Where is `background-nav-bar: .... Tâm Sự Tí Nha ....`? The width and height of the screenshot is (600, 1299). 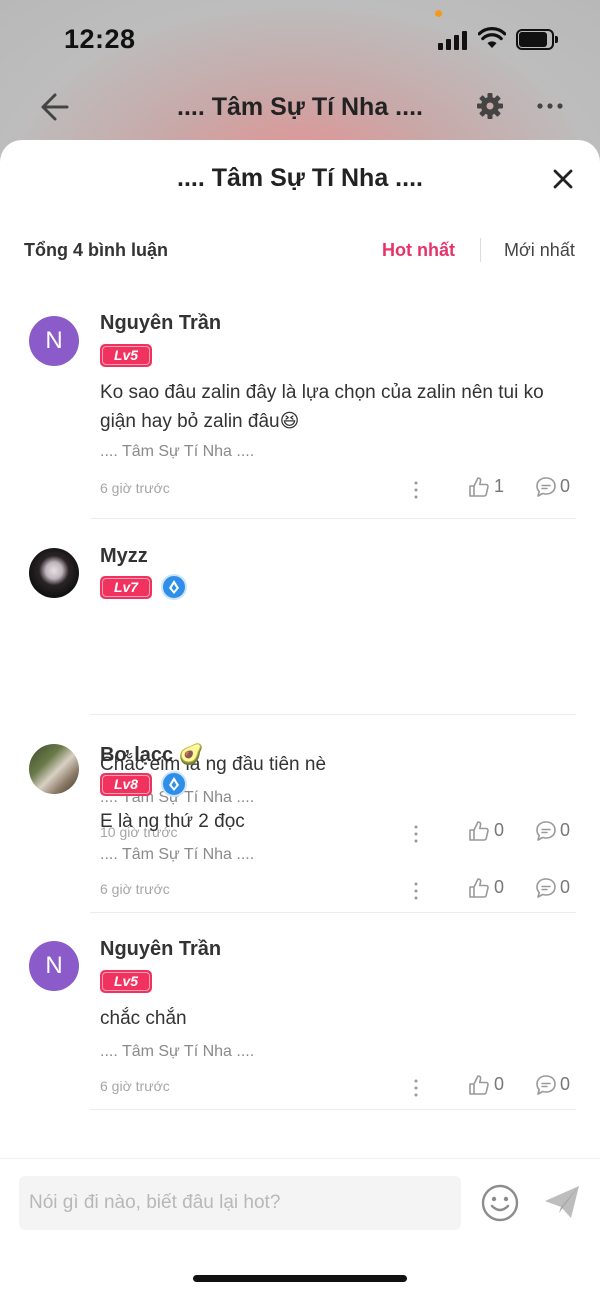
background-nav-bar: .... Tâm Sự Tí Nha .... is located at coordinates (300, 108).